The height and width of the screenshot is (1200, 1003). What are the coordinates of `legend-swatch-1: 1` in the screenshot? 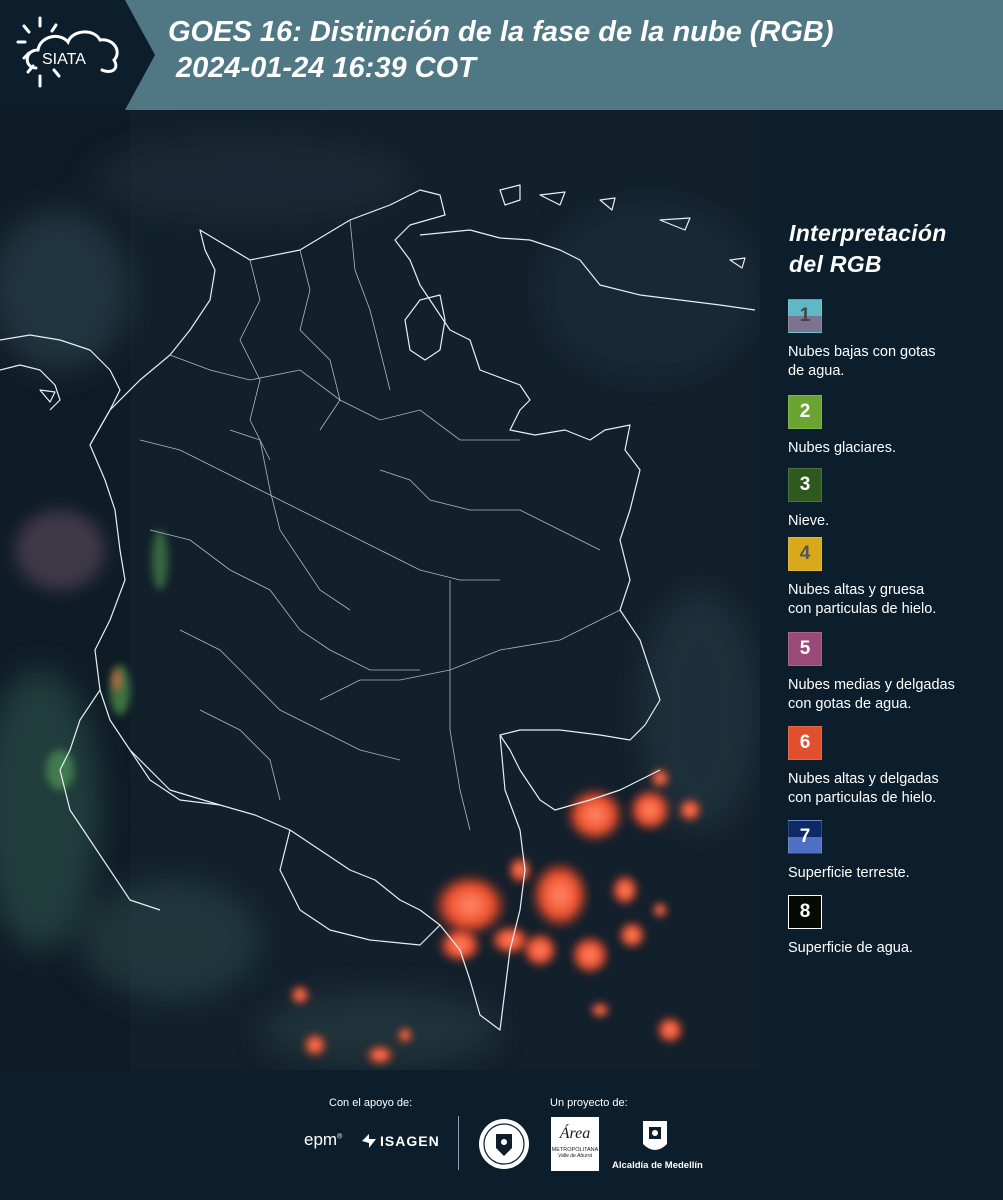 It's located at (805, 316).